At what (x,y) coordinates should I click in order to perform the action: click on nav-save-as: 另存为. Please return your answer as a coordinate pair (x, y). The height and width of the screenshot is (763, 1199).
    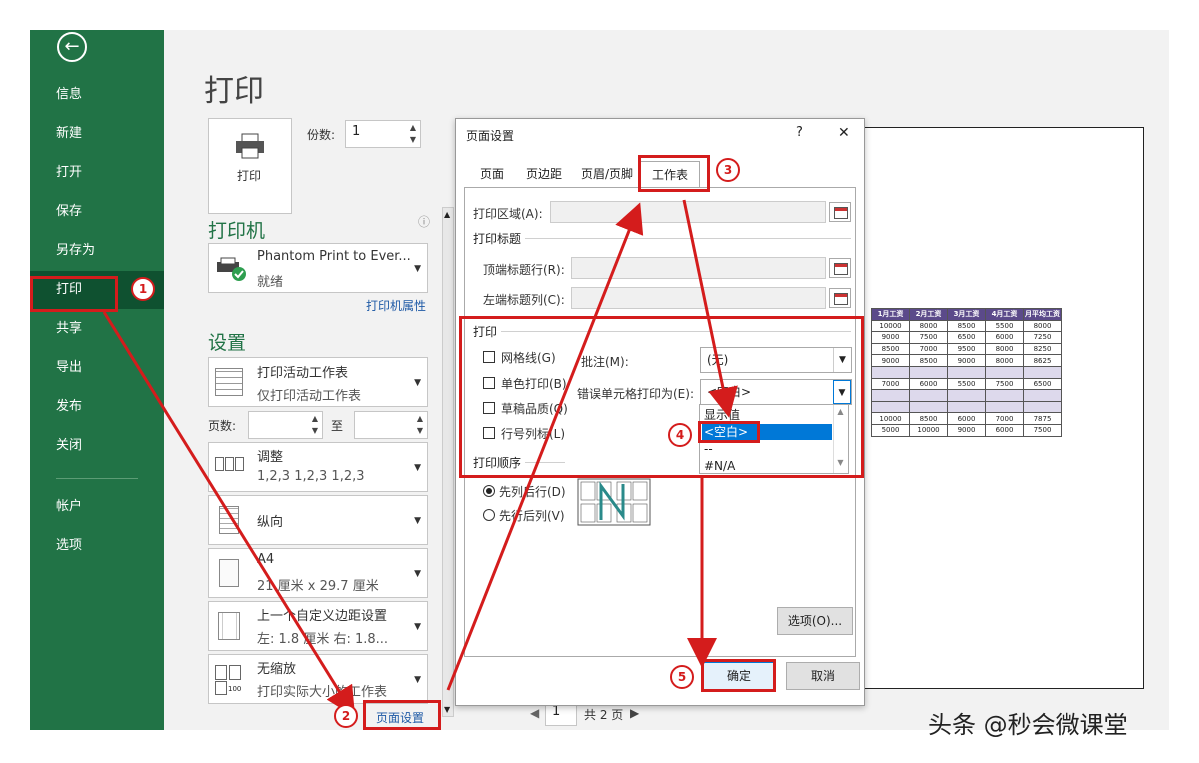
    Looking at the image, I should click on (97, 251).